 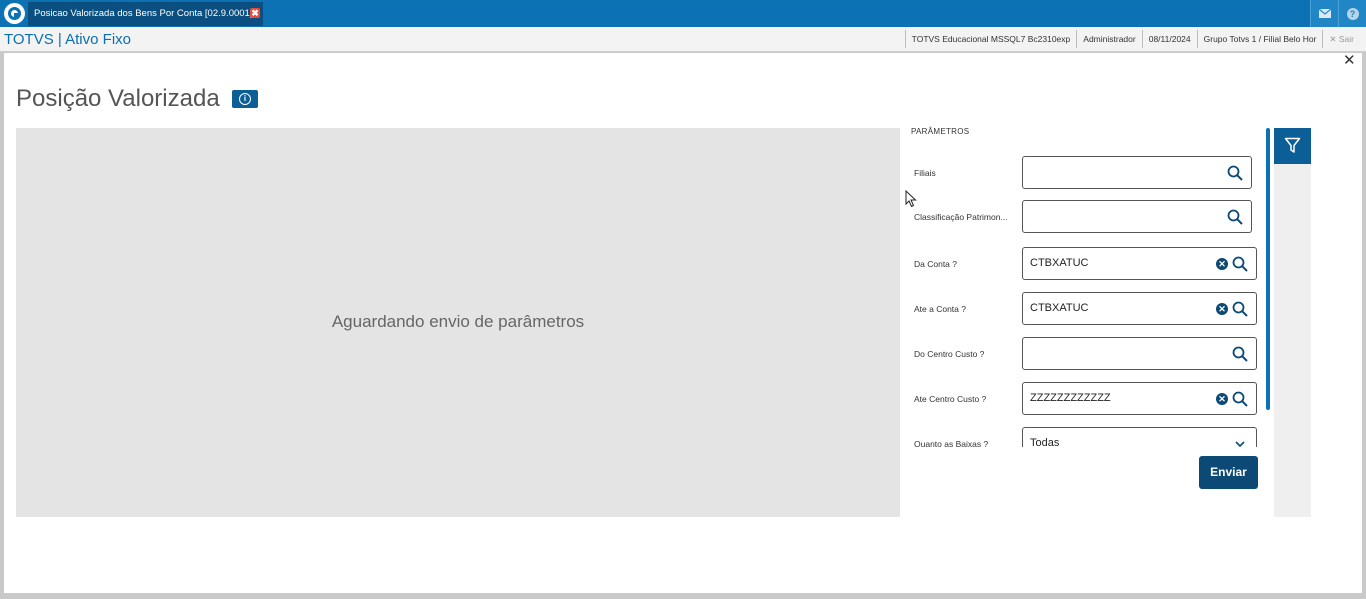 I want to click on param-row-ate-centro-custo: Ate Centro Custo ? ZZZZZZZZZZZZ ✕, so click(x=1083, y=399).